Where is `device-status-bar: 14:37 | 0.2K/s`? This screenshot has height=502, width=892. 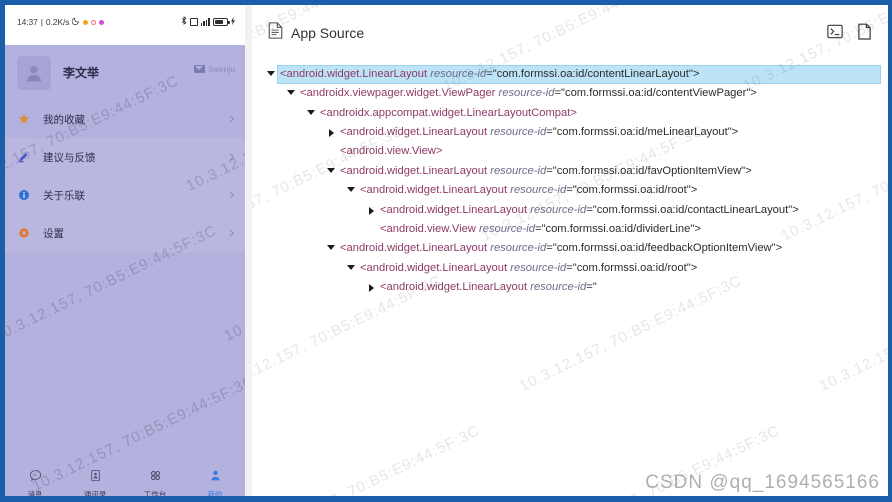
device-status-bar: 14:37 | 0.2K/s is located at coordinates (125, 25).